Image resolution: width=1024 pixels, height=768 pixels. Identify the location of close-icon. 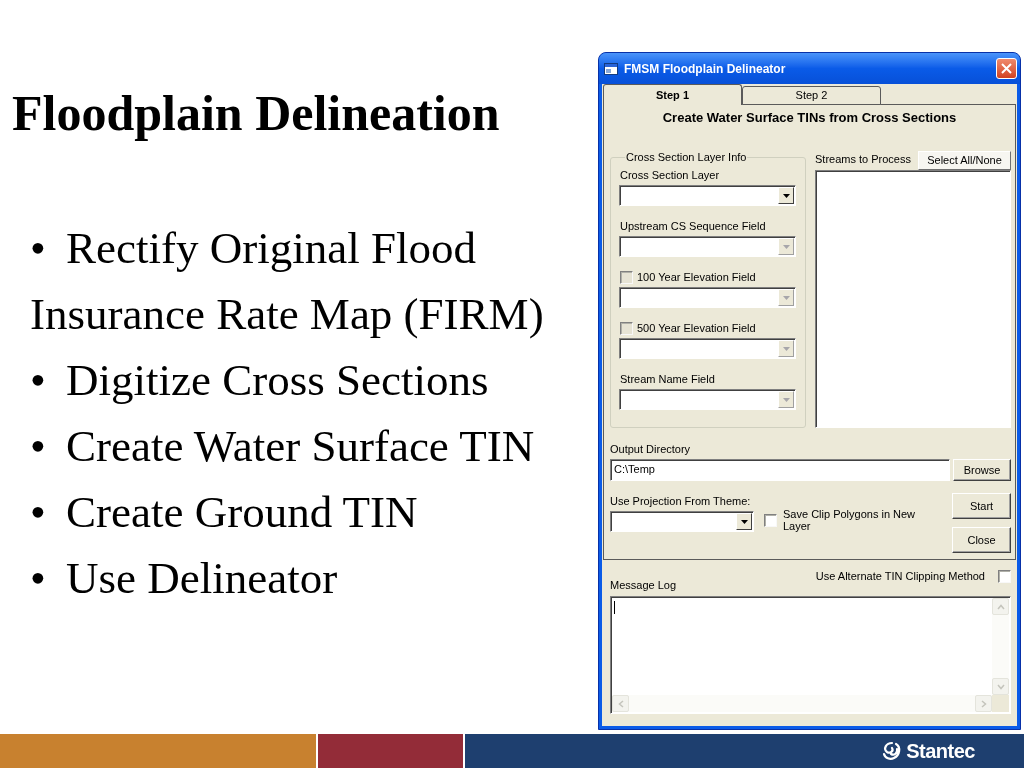
(1006, 68).